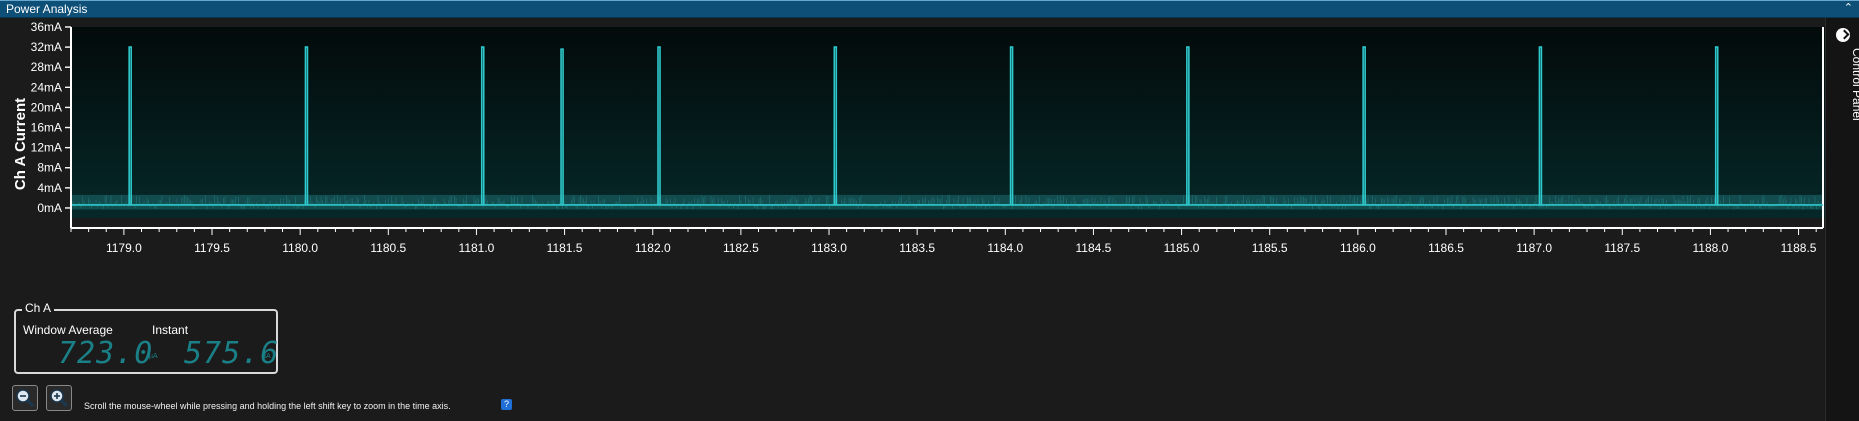  Describe the element at coordinates (1270, 248) in the screenshot. I see `x-tick-label: 1185.5` at that location.